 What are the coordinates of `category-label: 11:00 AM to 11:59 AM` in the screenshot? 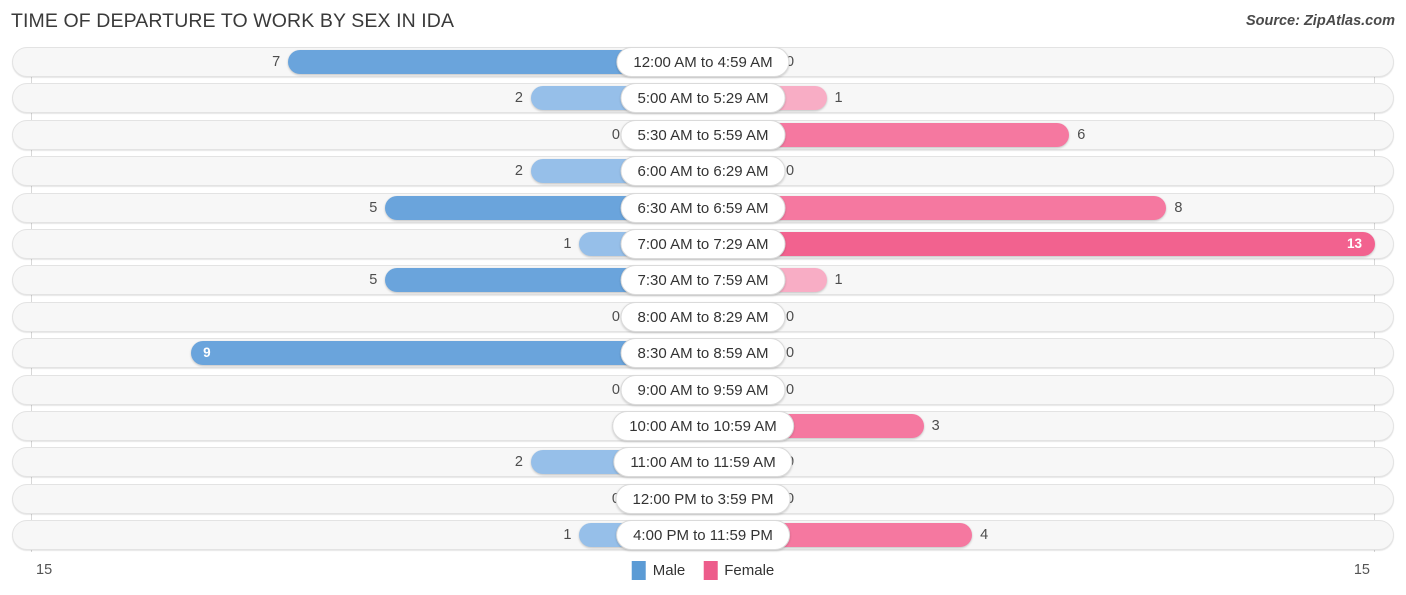 It's located at (703, 462).